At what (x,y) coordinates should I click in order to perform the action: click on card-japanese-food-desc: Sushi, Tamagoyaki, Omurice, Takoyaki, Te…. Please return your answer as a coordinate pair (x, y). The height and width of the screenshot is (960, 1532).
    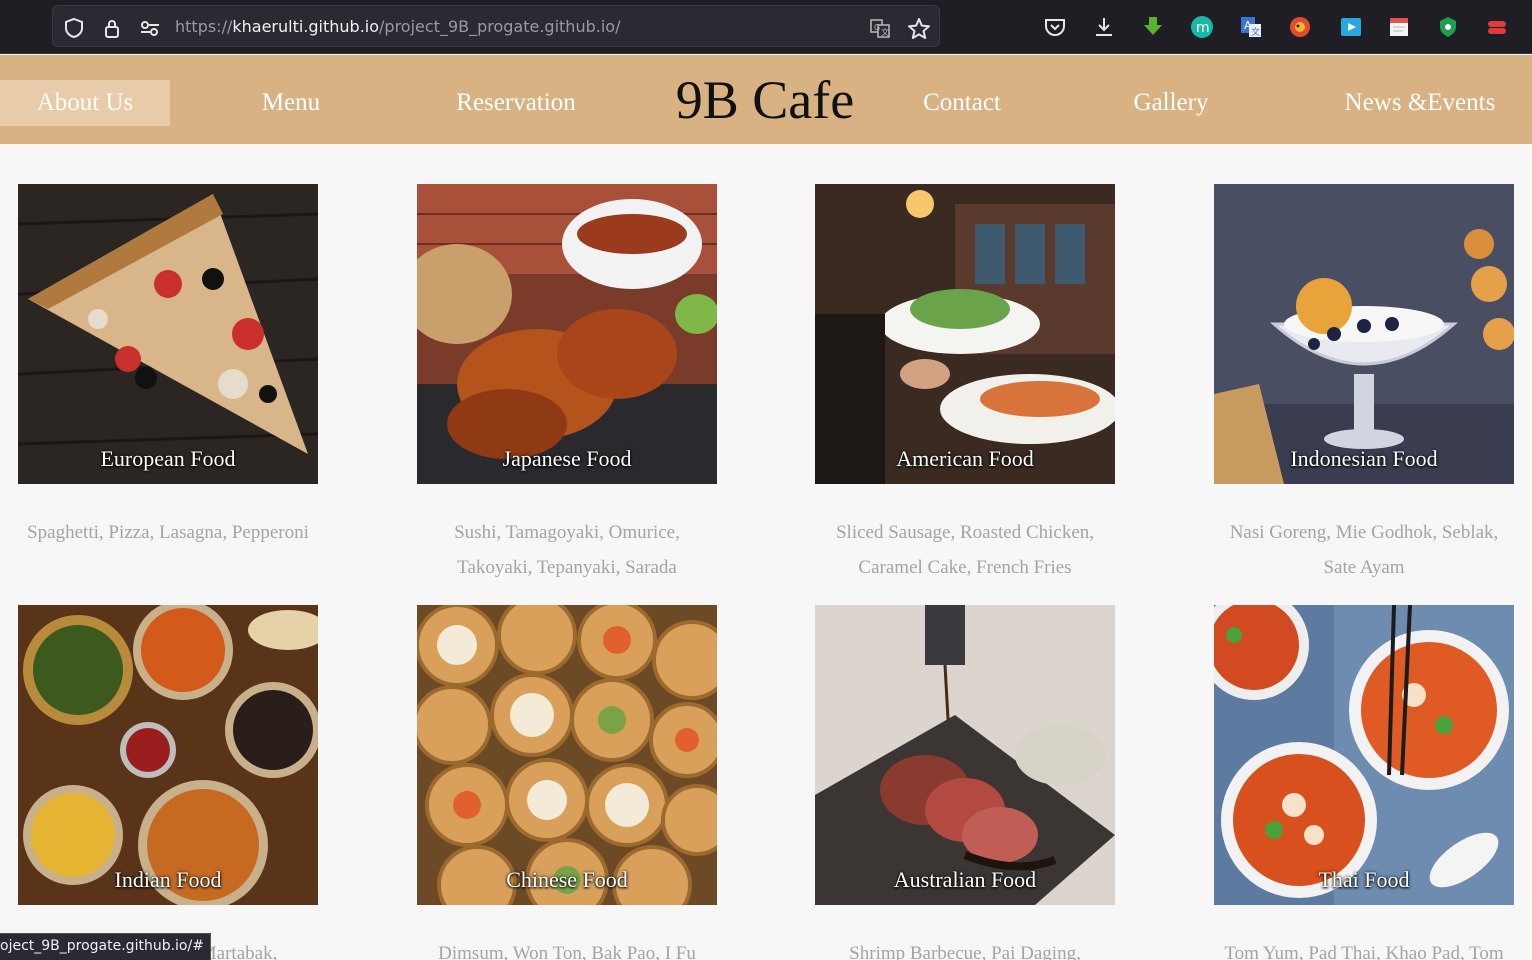
    Looking at the image, I should click on (567, 550).